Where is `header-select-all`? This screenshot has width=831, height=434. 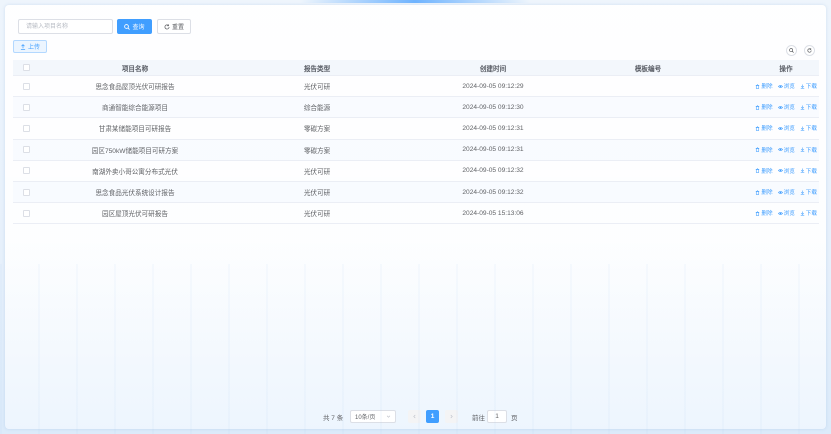
header-select-all is located at coordinates (26, 67).